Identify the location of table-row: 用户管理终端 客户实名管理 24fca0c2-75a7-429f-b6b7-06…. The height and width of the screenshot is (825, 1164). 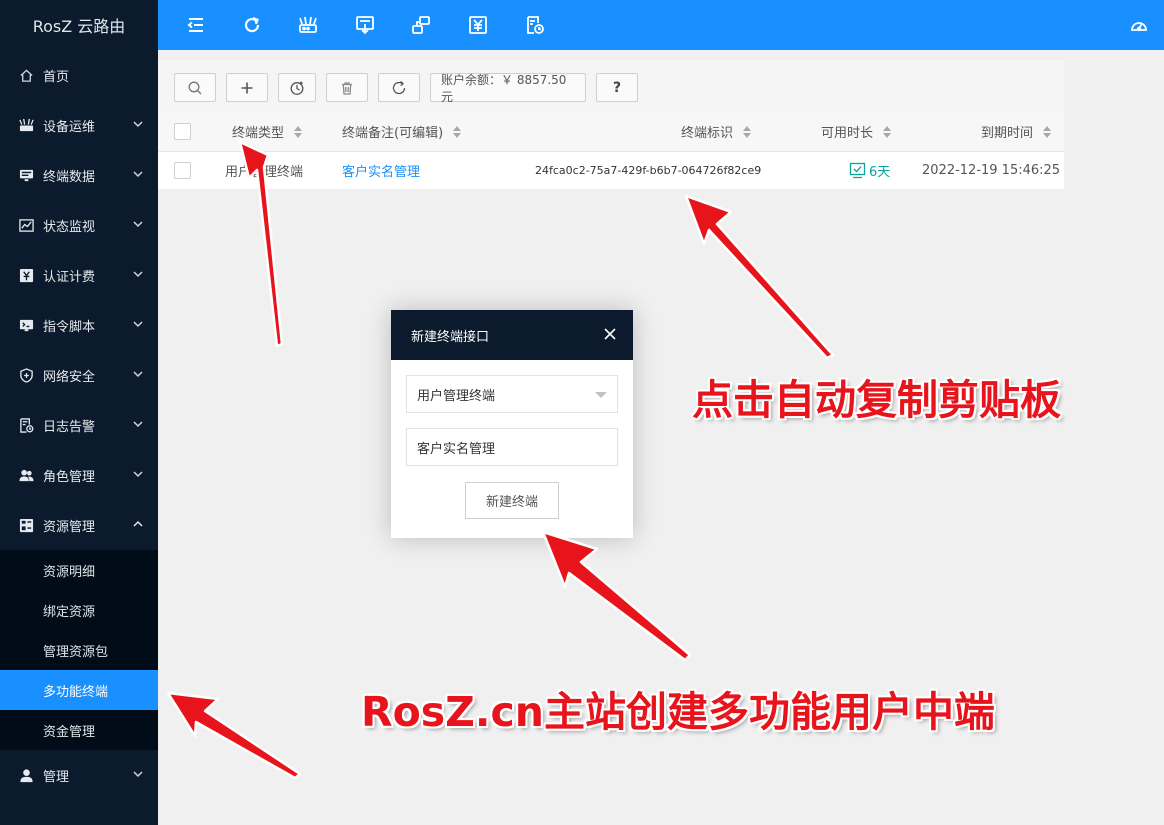
(611, 171).